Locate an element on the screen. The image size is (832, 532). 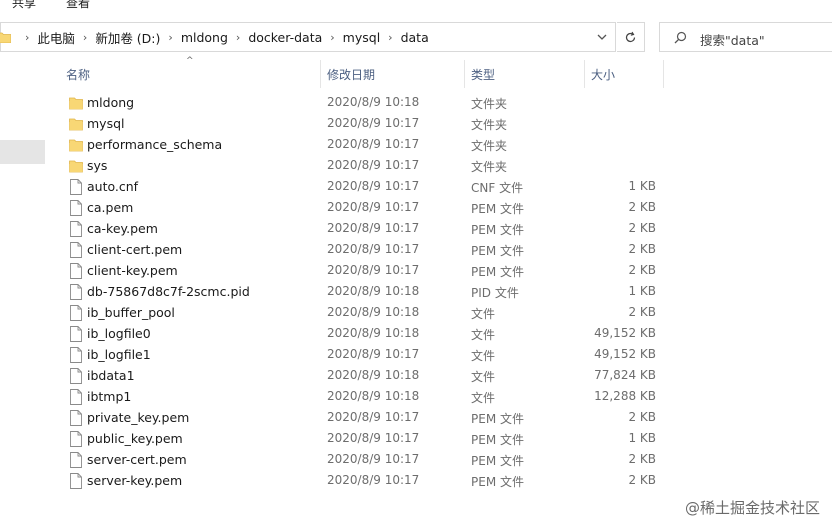
file-row: ib_buffer_pool 2020/8/9 10:18 文件 2 KB is located at coordinates (362, 313).